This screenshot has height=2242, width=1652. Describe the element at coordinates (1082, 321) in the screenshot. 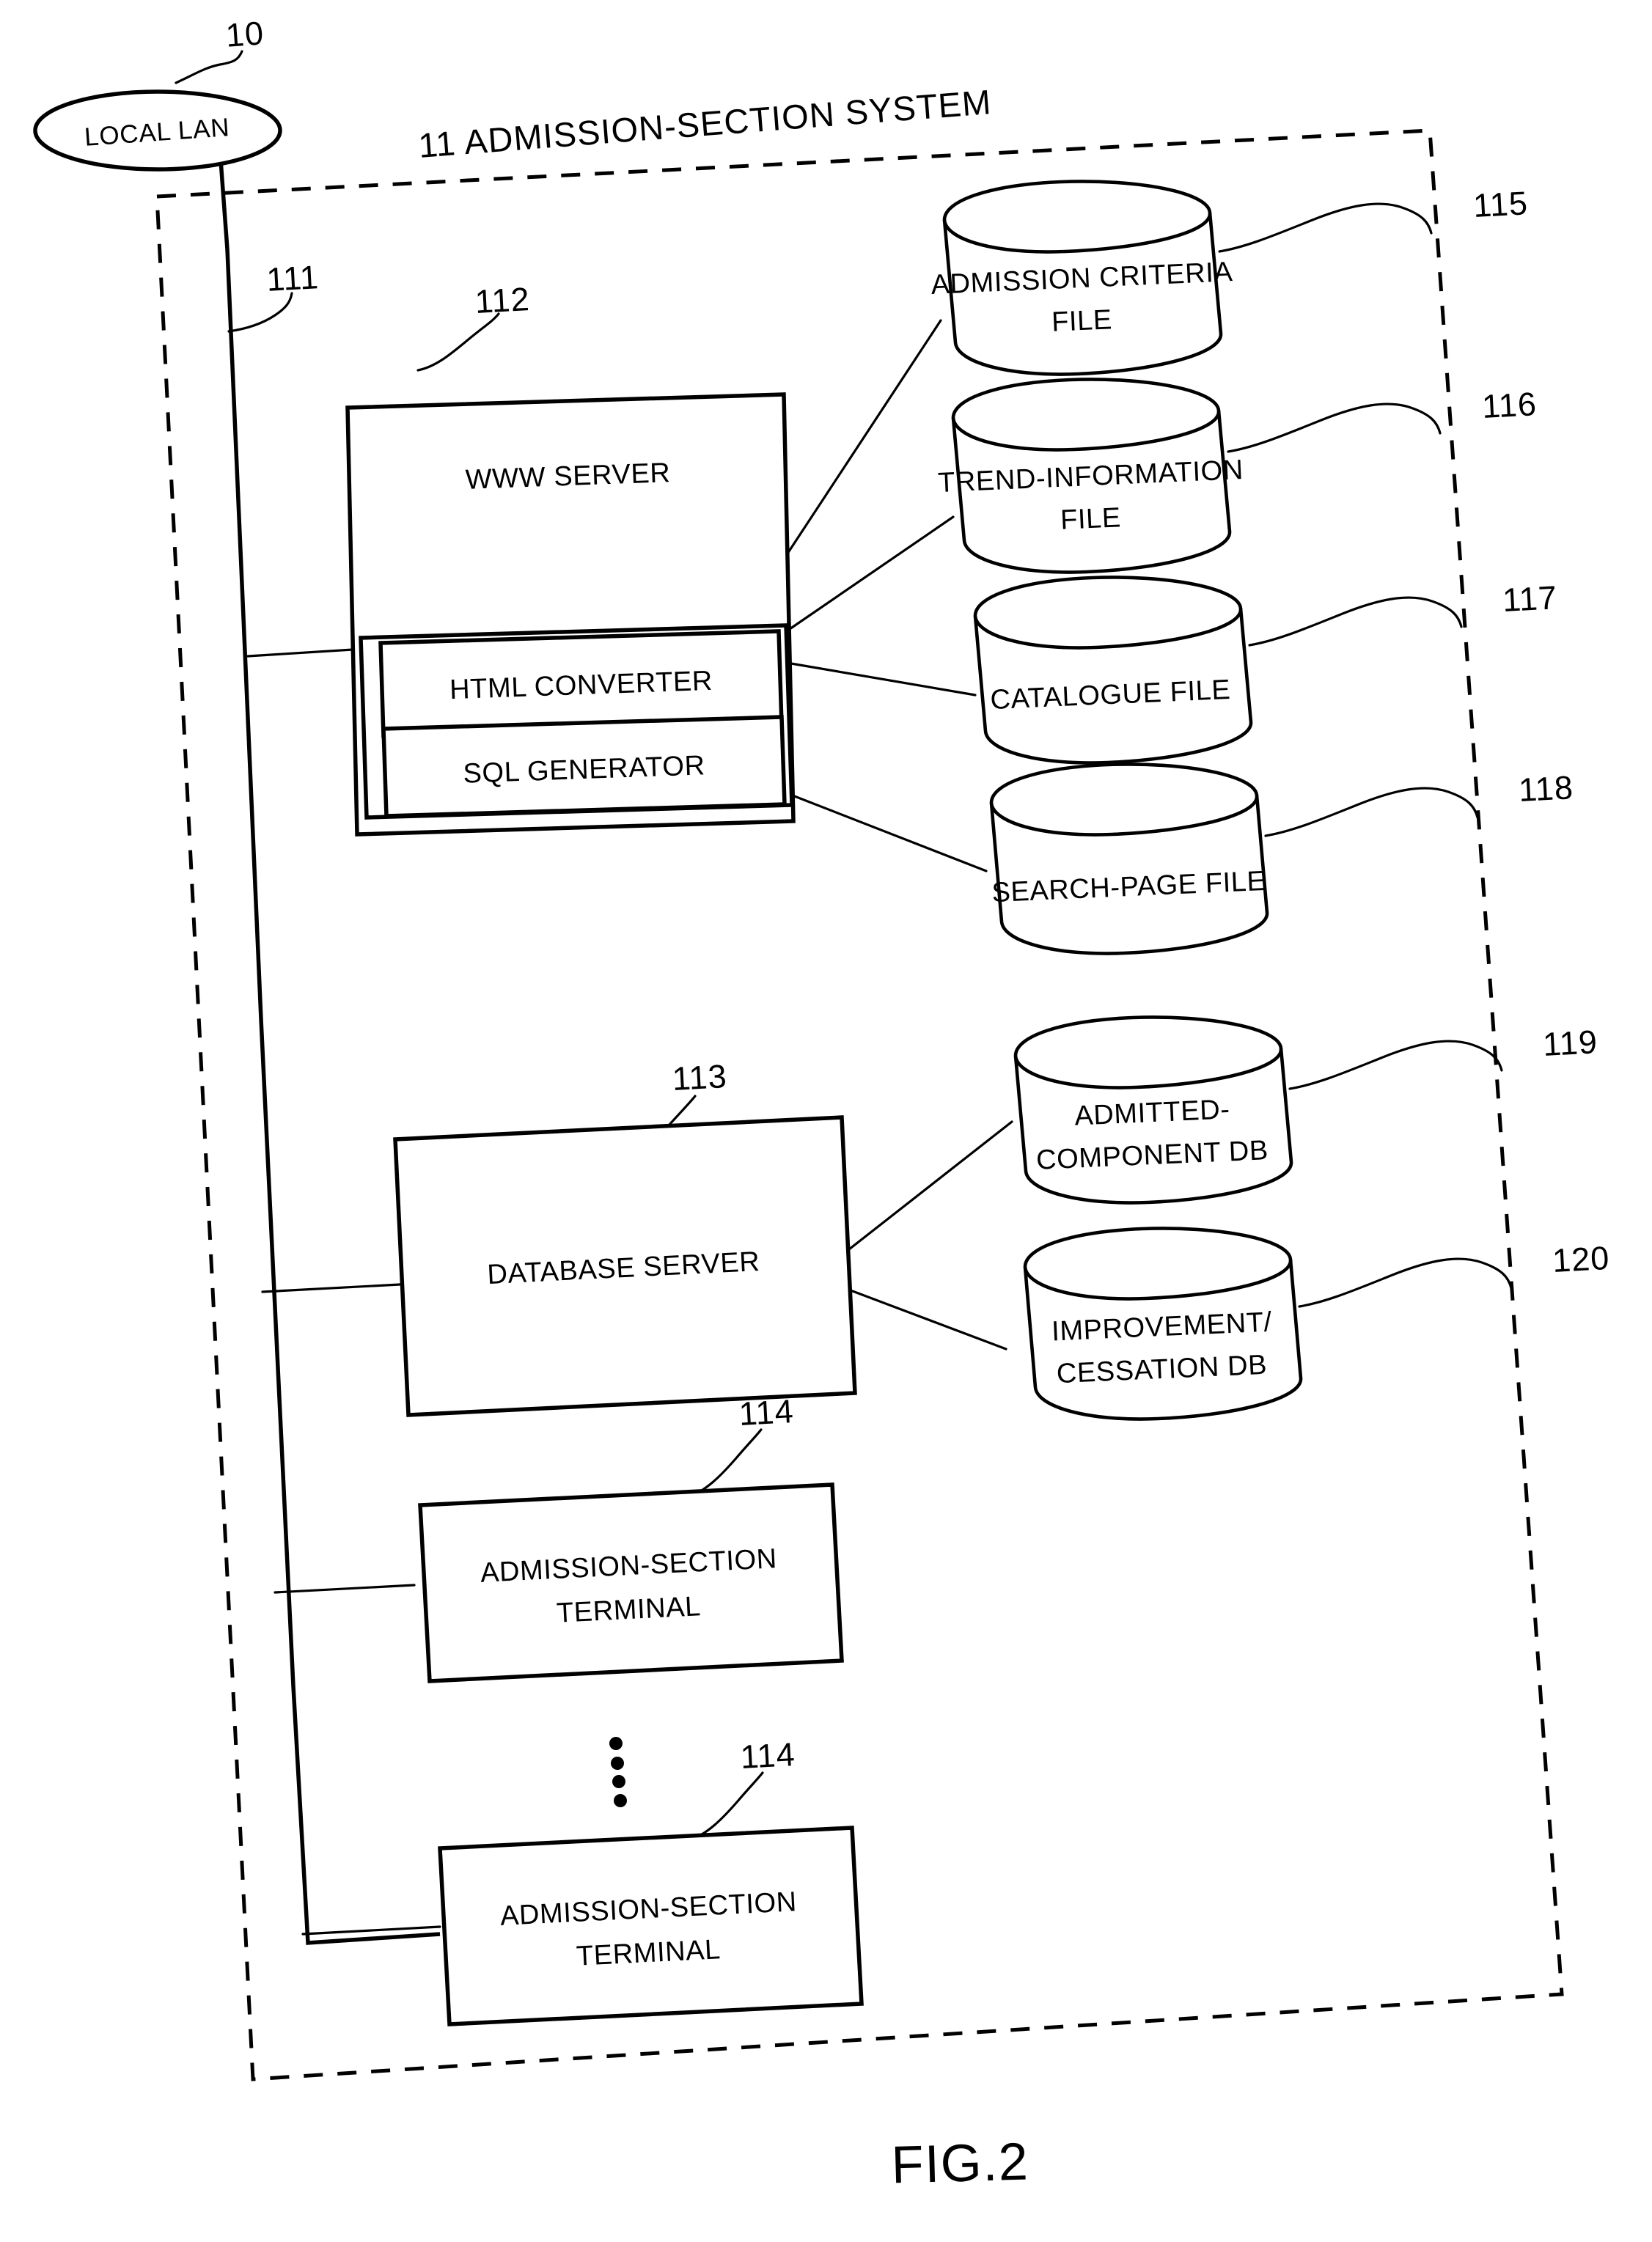

I see `admission-criteria-file-label-line2: FILE` at that location.